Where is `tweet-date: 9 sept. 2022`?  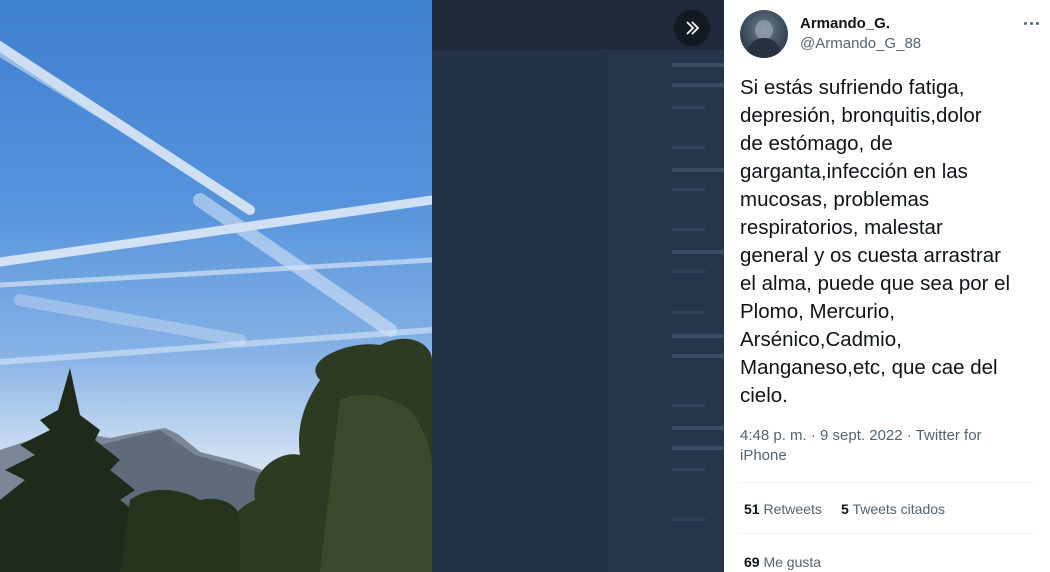
tweet-date: 9 sept. 2022 is located at coordinates (861, 435).